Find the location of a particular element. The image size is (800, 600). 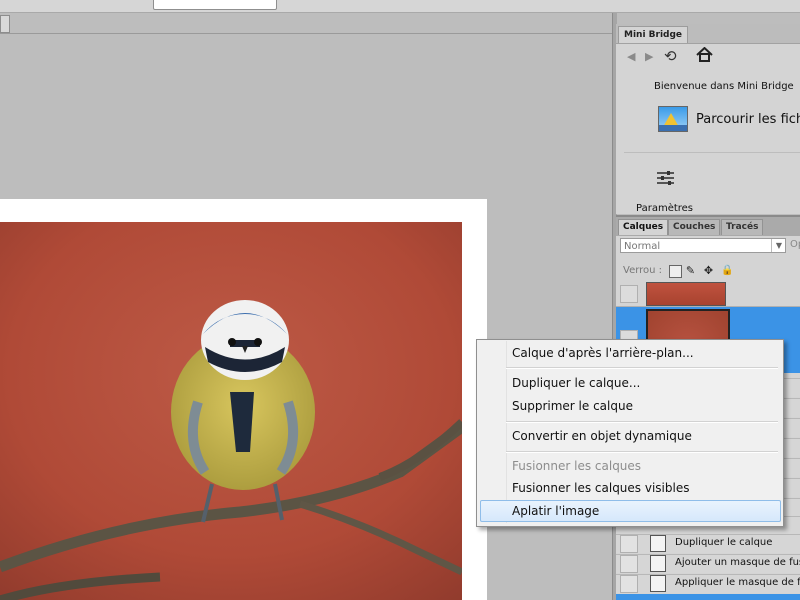

history-item-label: Appliquer le masque de fusi is located at coordinates (737, 582).